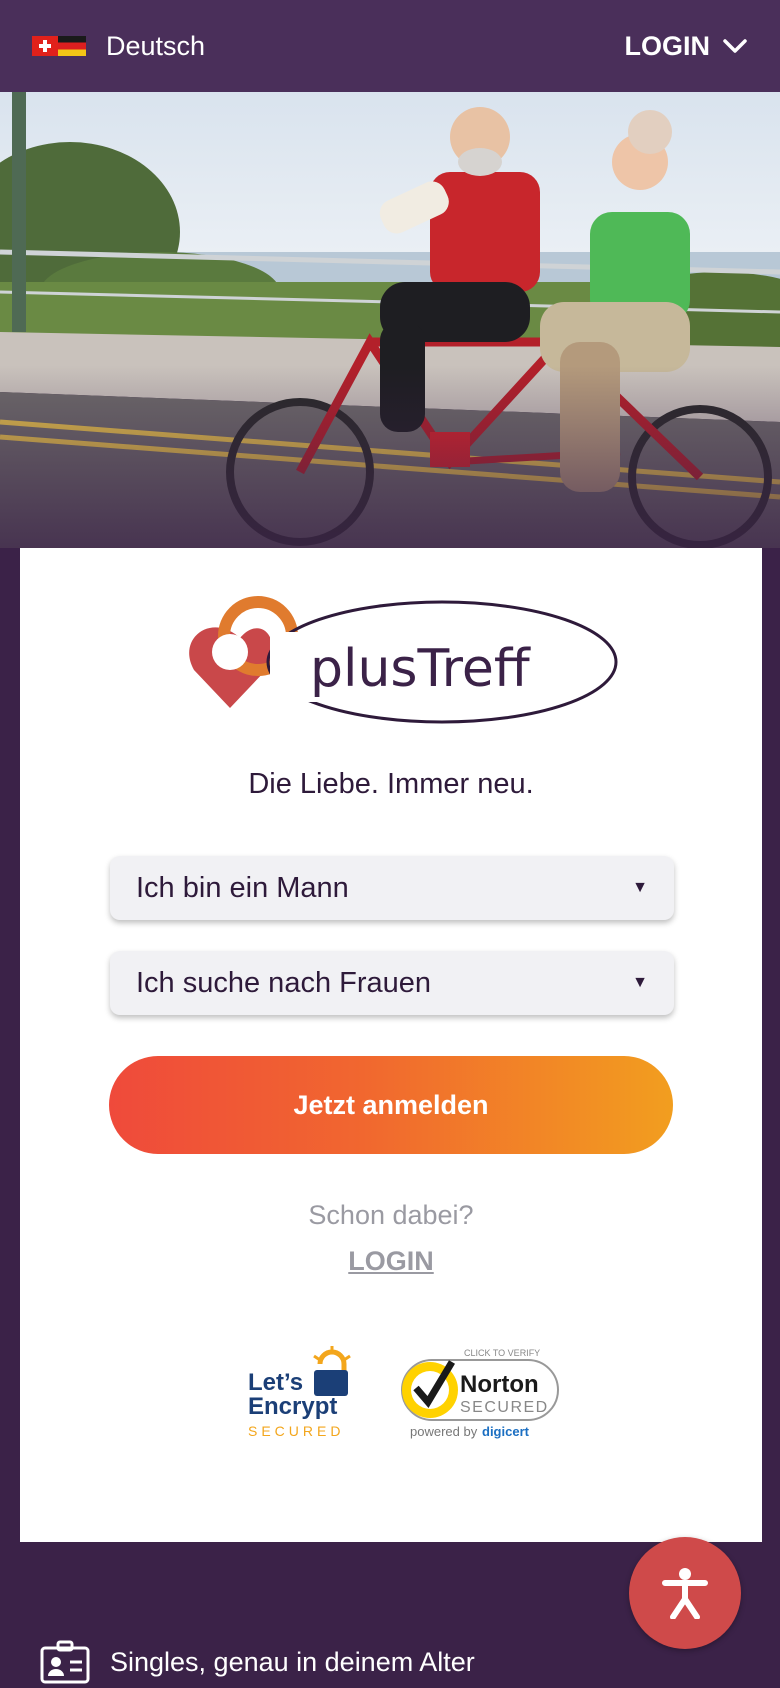  Describe the element at coordinates (156, 45) in the screenshot. I see `language-label: Deutsch` at that location.